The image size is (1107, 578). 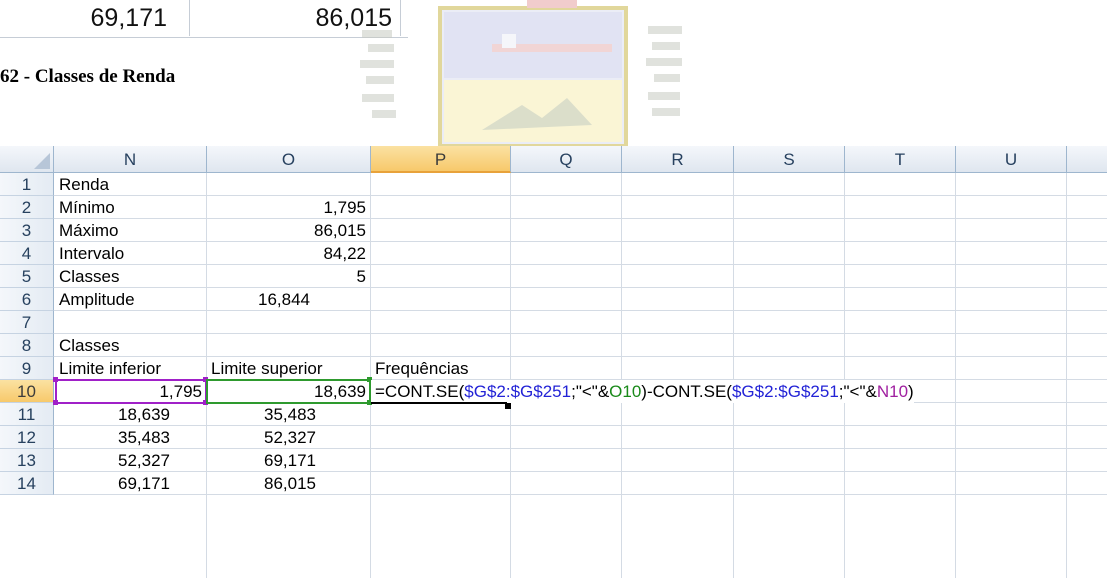 I want to click on section-heading: 62 - Classes de Renda, so click(x=88, y=76).